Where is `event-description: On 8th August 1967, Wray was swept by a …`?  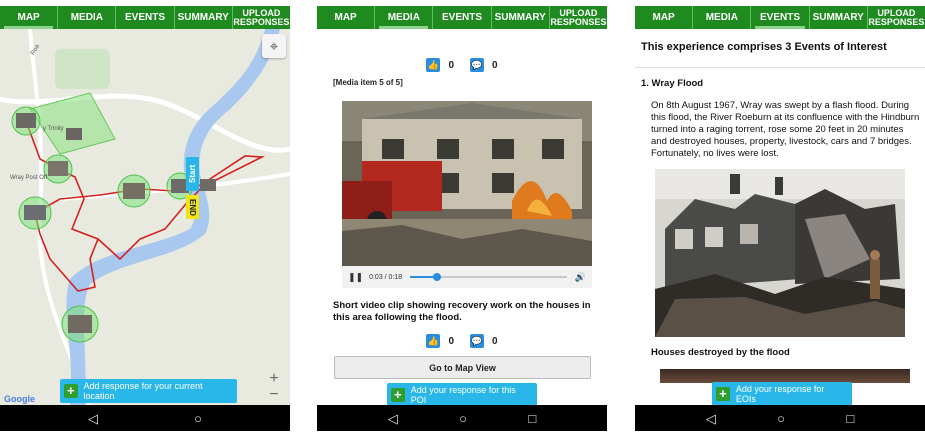
event-description: On 8th August 1967, Wray was swept by a … is located at coordinates (785, 129).